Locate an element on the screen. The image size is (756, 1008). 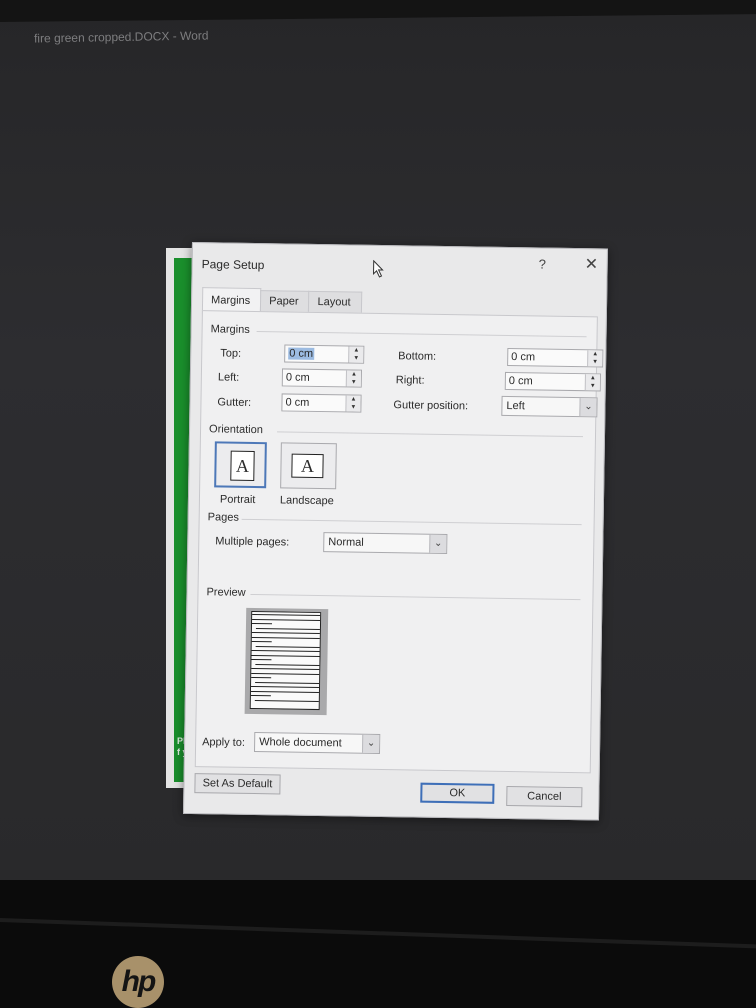
pages-heading: Pages is located at coordinates (223, 517).